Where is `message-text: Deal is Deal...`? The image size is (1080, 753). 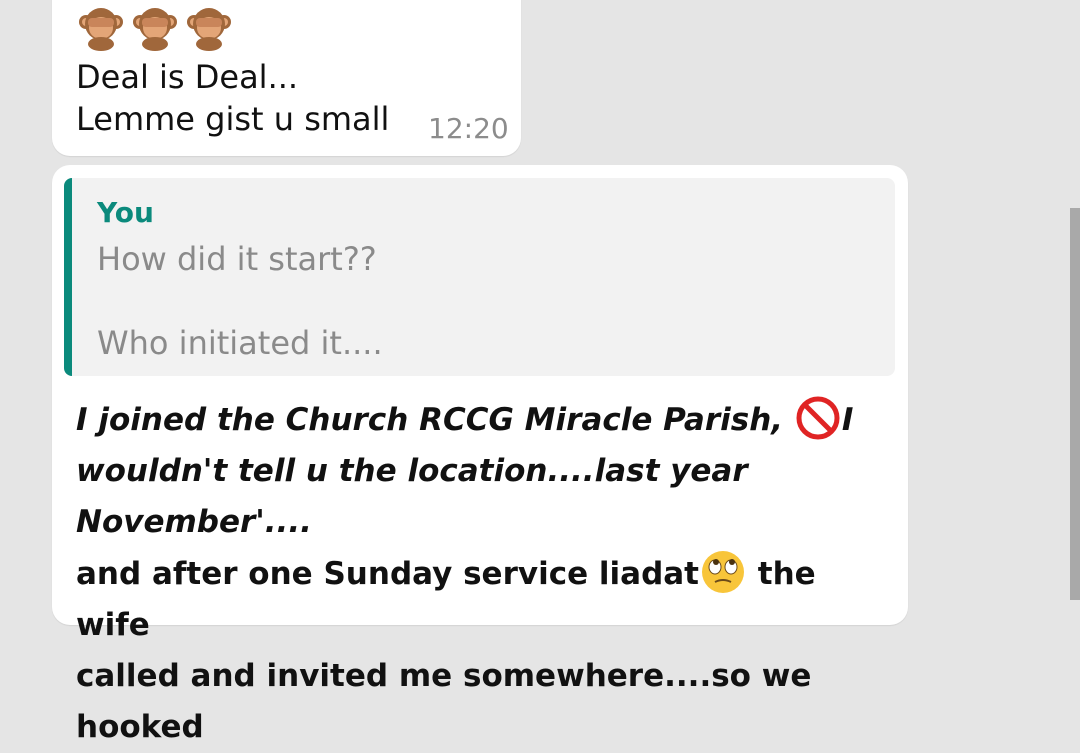 message-text: Deal is Deal... is located at coordinates (187, 77).